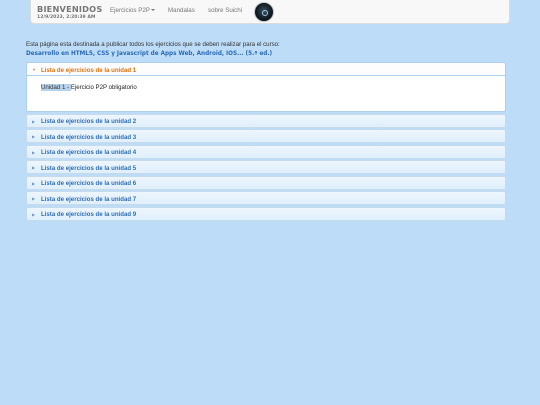  Describe the element at coordinates (181, 10) in the screenshot. I see `nav-item-mandalas: Mandalas` at that location.